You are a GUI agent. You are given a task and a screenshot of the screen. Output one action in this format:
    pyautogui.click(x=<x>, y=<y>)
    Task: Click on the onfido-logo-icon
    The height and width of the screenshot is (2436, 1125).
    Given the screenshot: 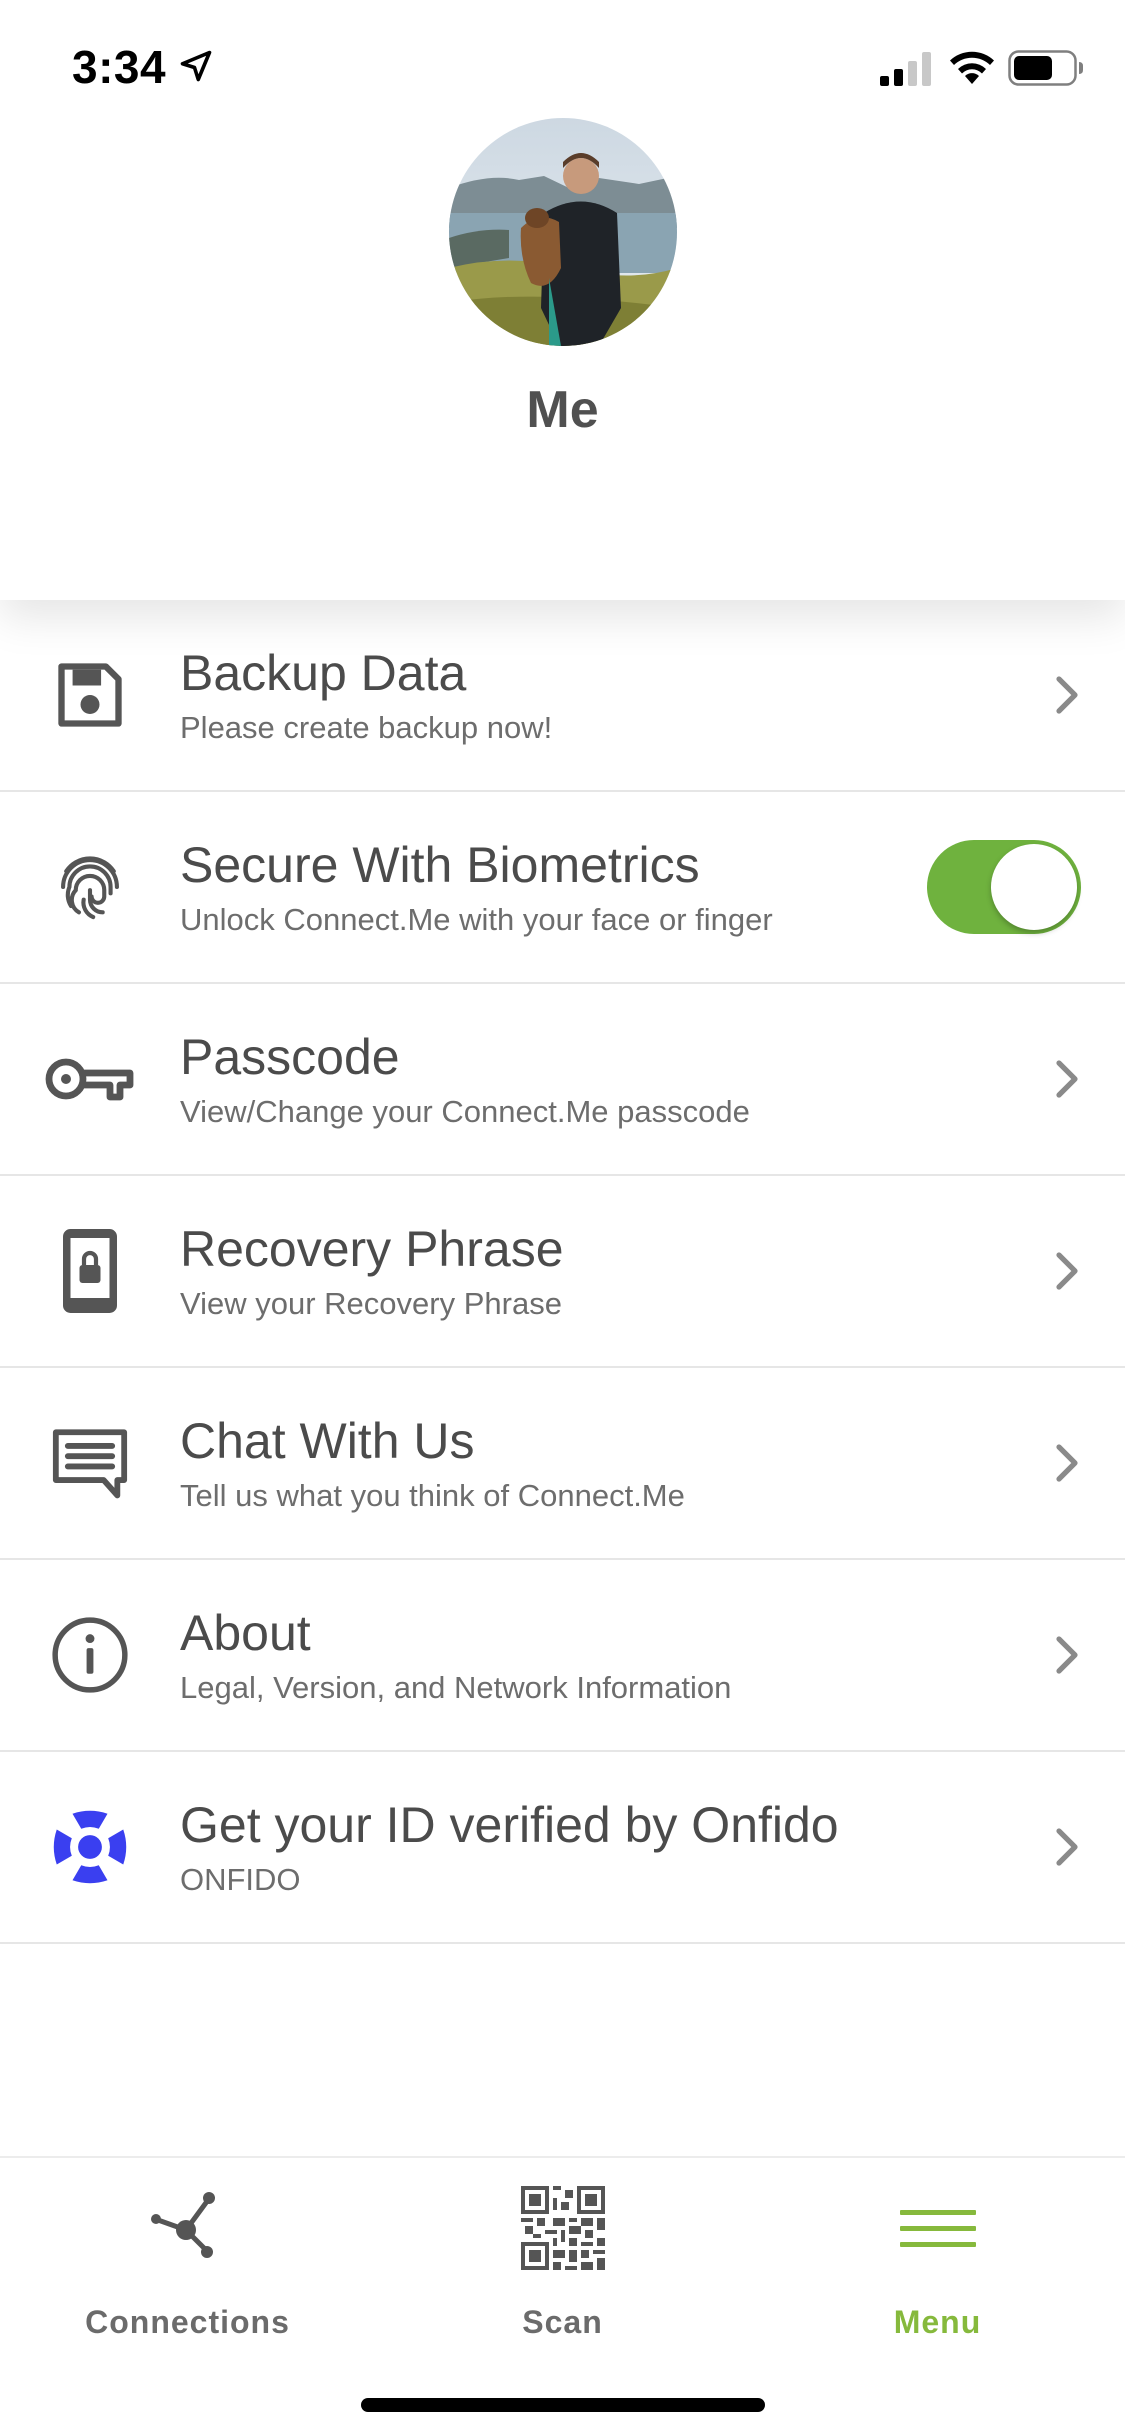 What is the action you would take?
    pyautogui.click(x=90, y=1847)
    